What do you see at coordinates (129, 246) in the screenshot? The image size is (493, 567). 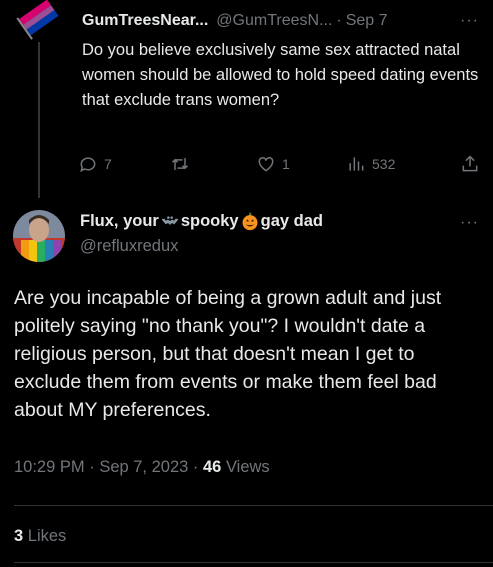 I see `main-handle: @refluxredux` at bounding box center [129, 246].